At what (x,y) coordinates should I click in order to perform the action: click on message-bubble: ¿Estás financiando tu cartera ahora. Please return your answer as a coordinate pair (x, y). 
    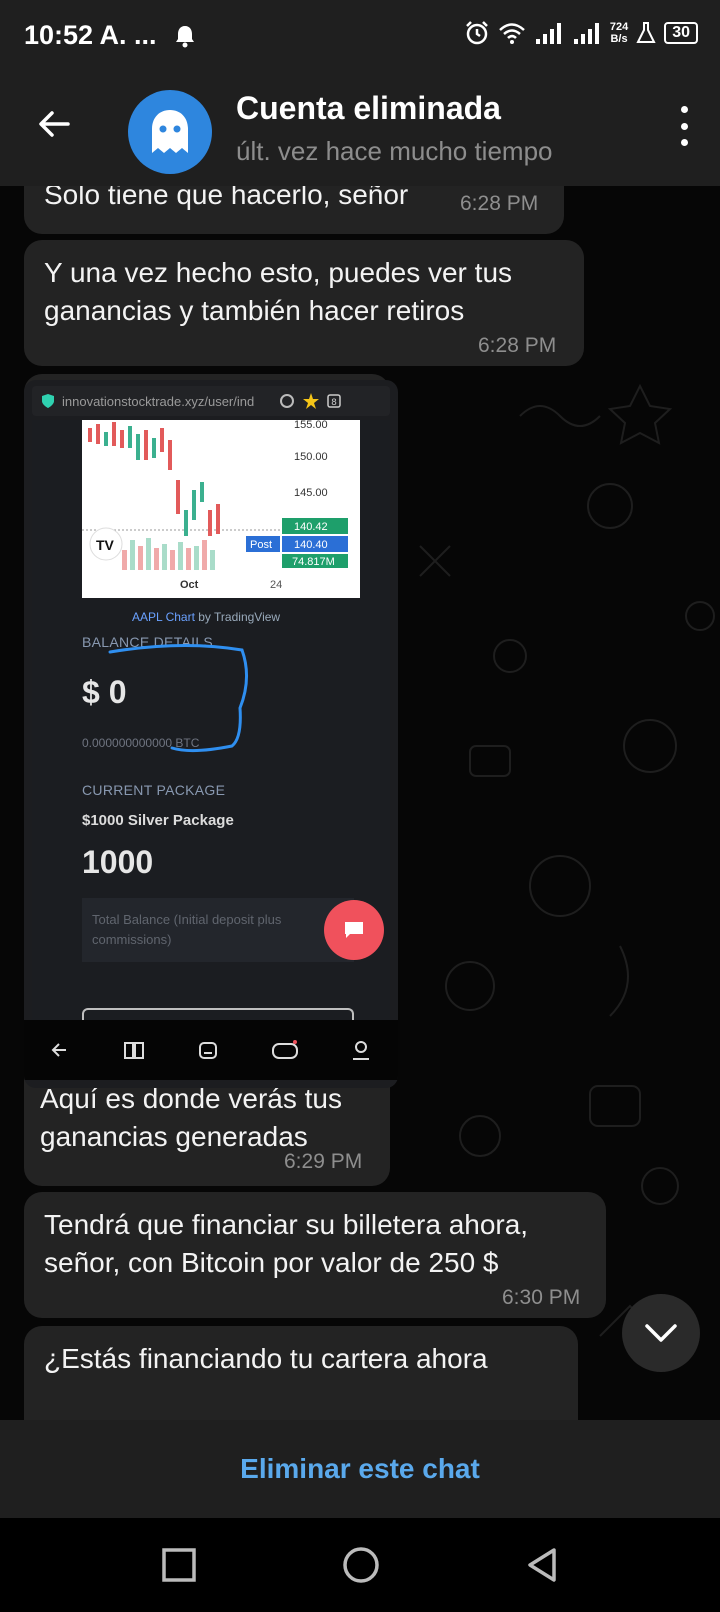
    Looking at the image, I should click on (301, 1373).